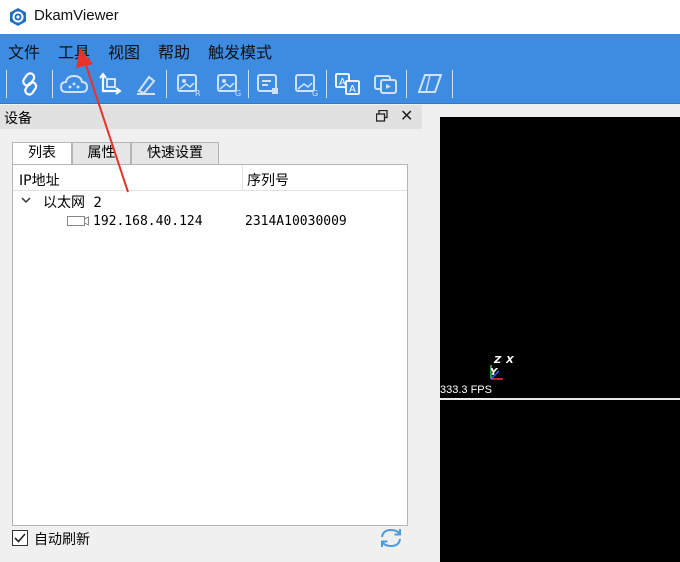 This screenshot has width=680, height=562. I want to click on tab-quick-settings: 快速设置, so click(175, 153).